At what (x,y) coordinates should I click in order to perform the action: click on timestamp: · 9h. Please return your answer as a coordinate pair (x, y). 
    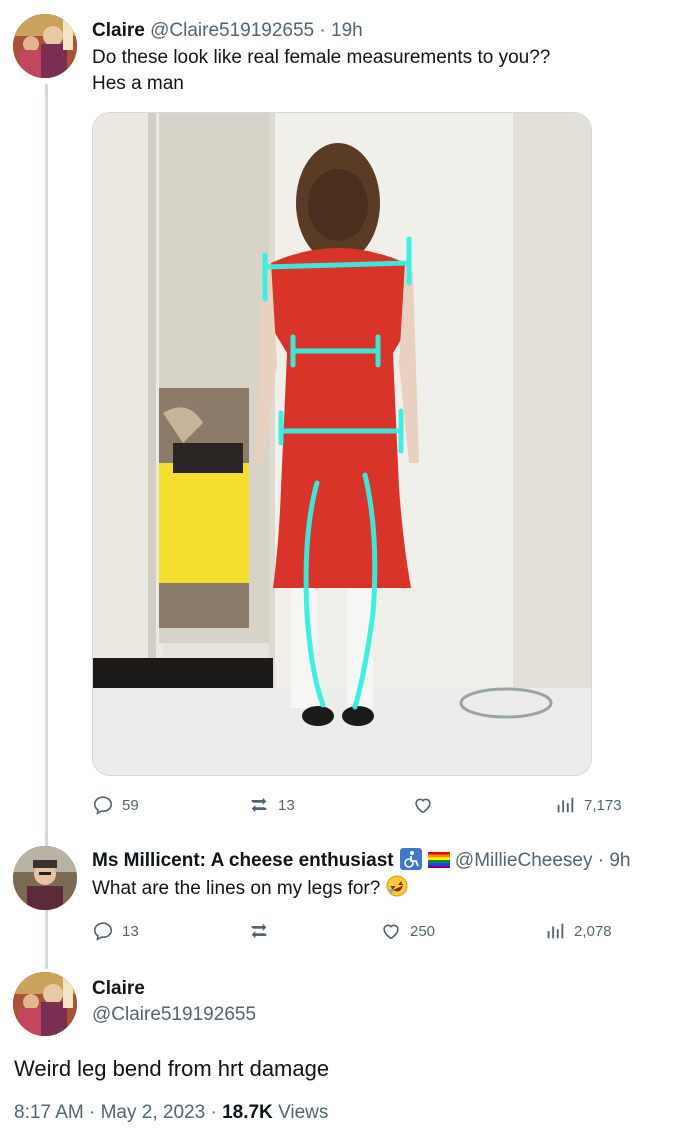
    Looking at the image, I should click on (614, 860).